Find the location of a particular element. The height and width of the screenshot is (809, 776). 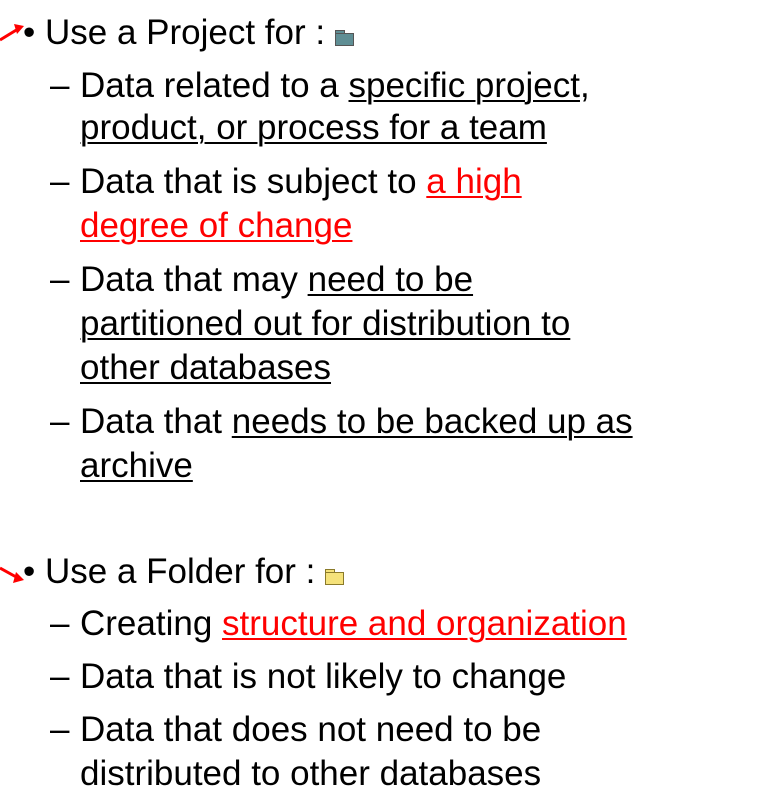

project-item-1-text: Data related to a is located at coordinates (214, 85).